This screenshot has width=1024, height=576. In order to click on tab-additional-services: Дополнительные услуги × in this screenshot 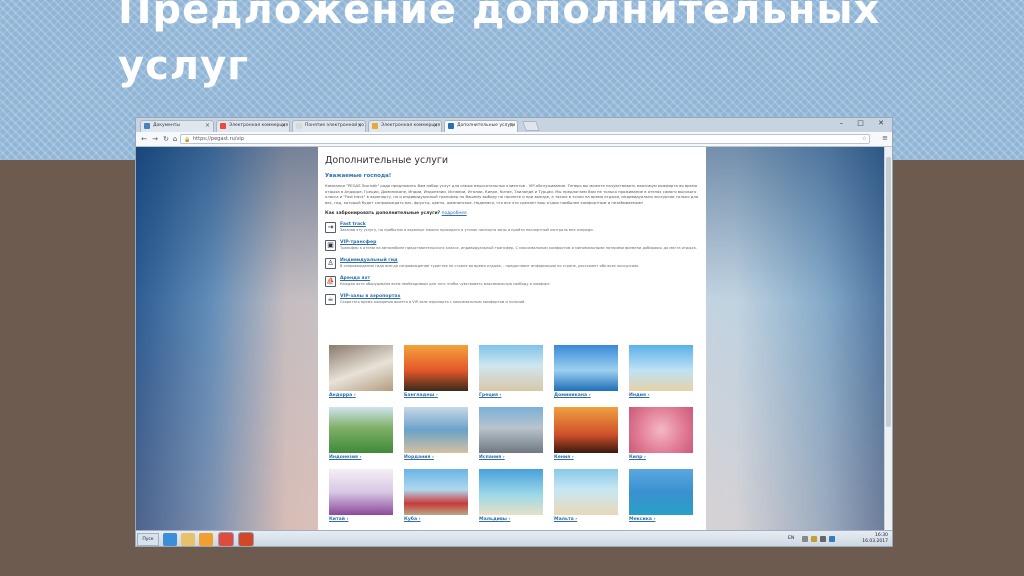, I will do `click(481, 126)`.